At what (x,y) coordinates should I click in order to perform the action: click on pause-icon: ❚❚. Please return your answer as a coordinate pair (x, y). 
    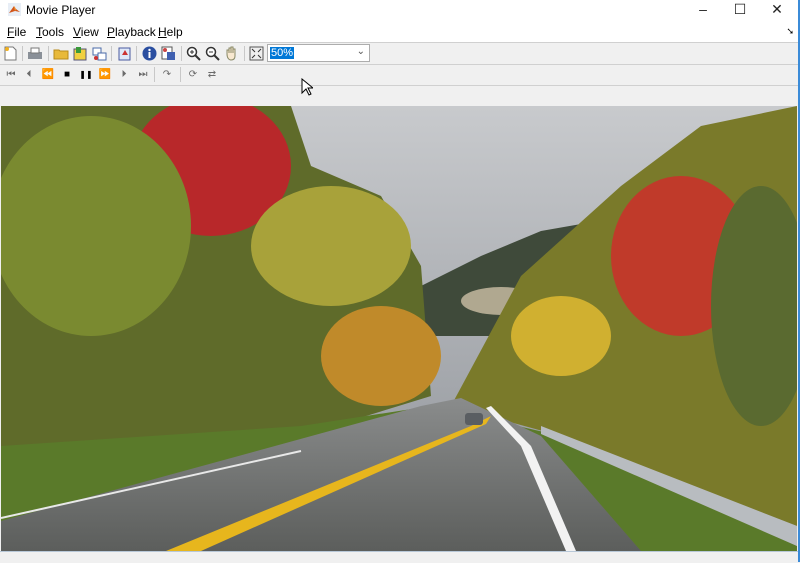
    Looking at the image, I should click on (86, 75).